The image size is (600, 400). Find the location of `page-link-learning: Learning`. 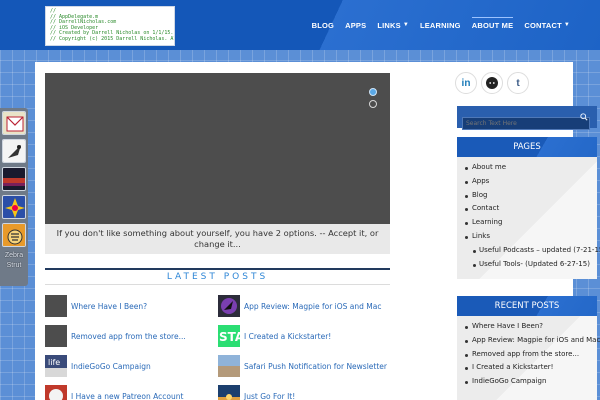

page-link-learning: Learning is located at coordinates (529, 223).